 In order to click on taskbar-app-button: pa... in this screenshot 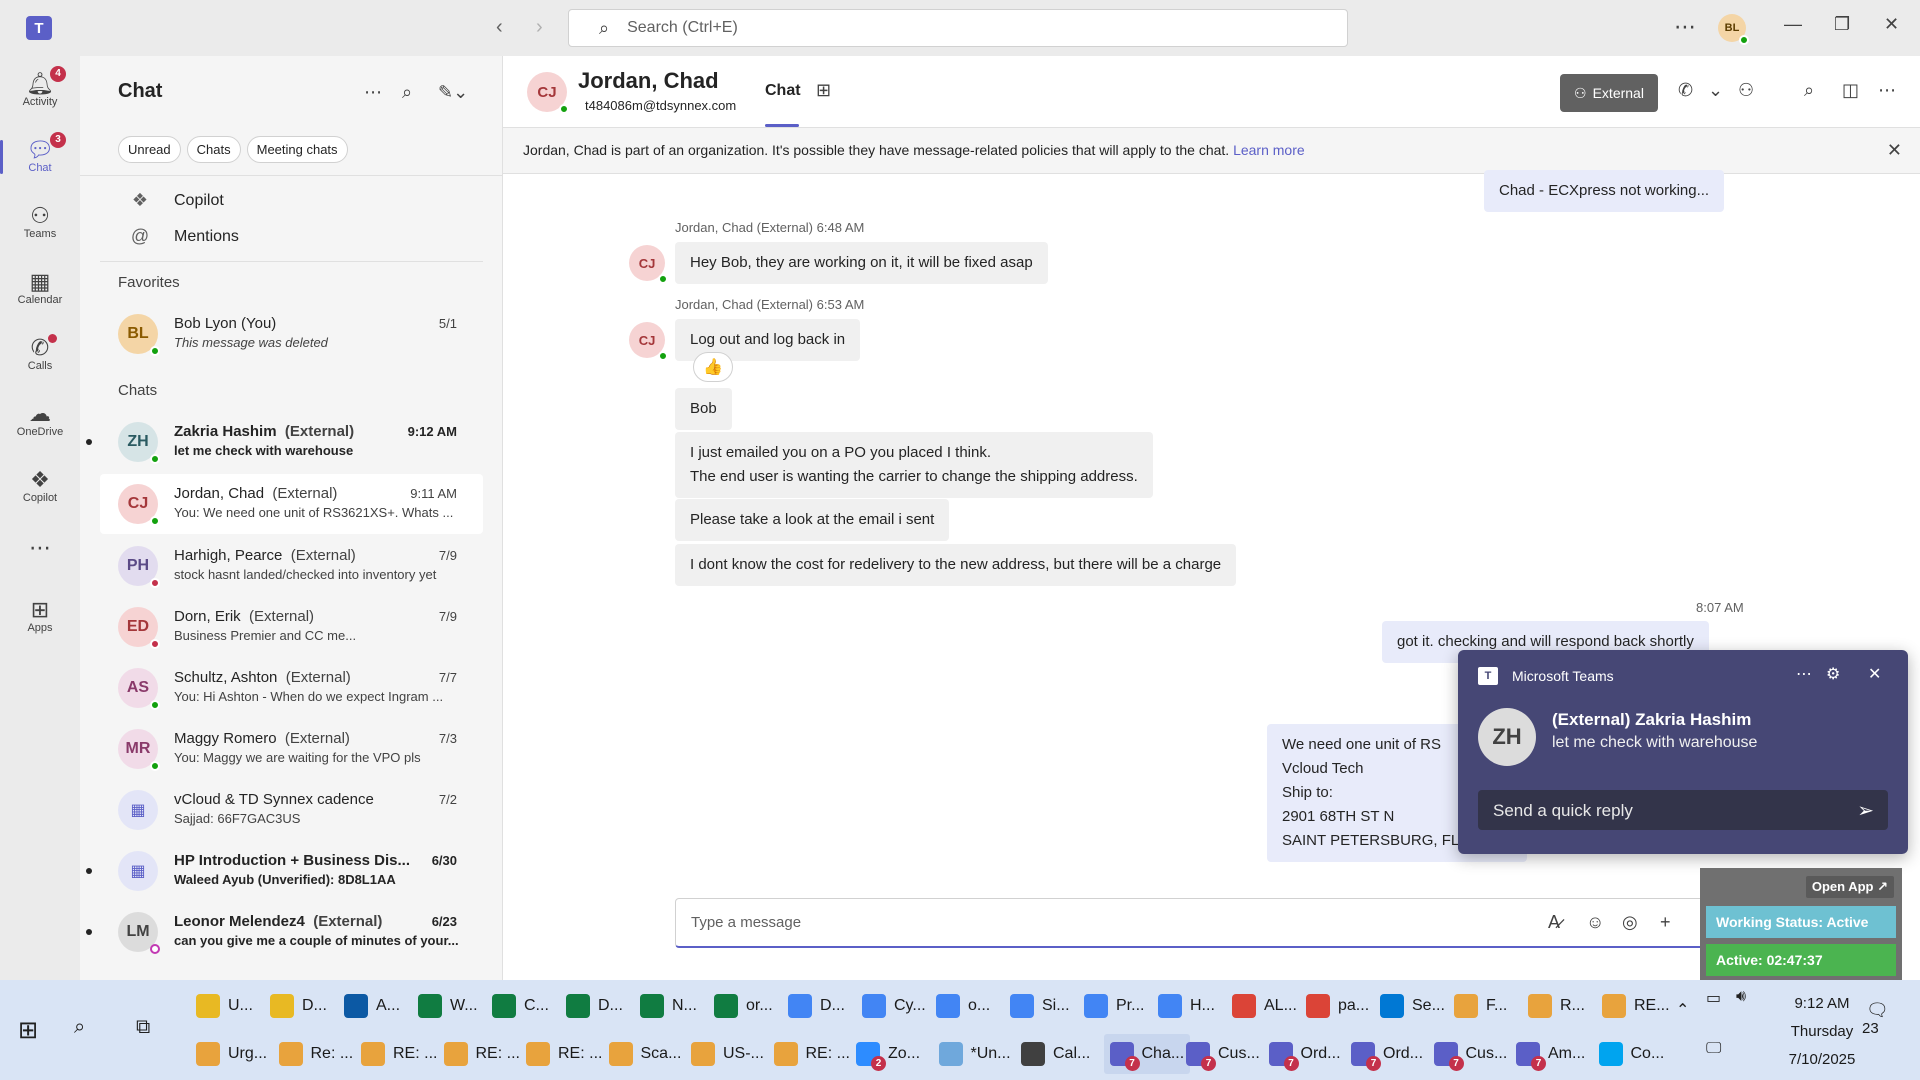, I will do `click(1337, 1006)`.